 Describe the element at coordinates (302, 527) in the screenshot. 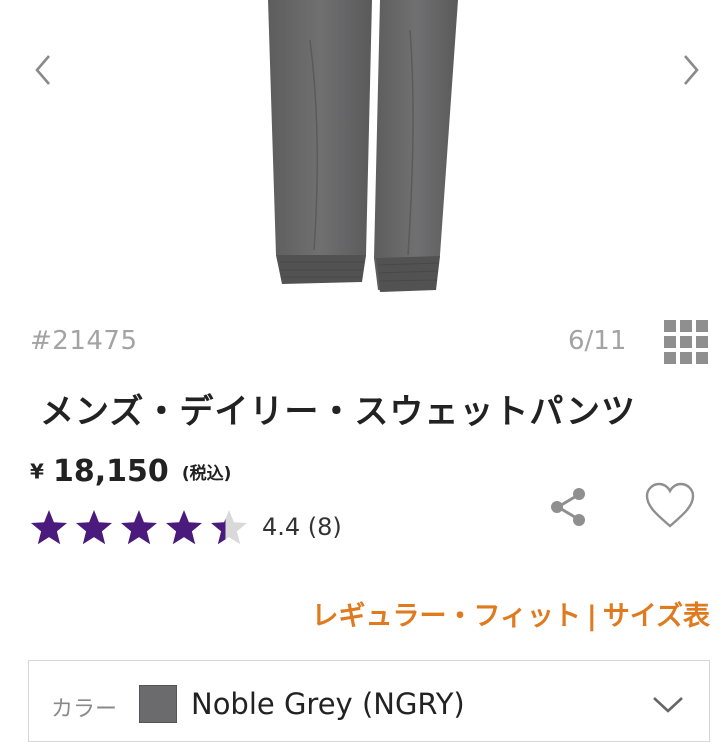

I see `rating-text: 4.4 (8)` at that location.